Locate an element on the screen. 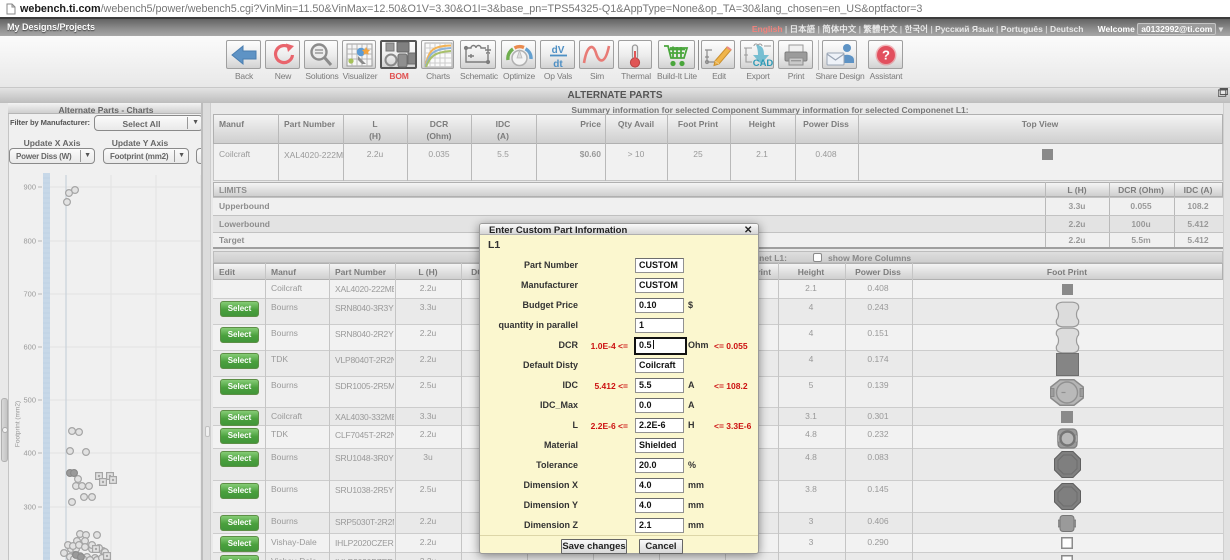 The image size is (1230, 560). svg-text: 400 is located at coordinates (29, 453).